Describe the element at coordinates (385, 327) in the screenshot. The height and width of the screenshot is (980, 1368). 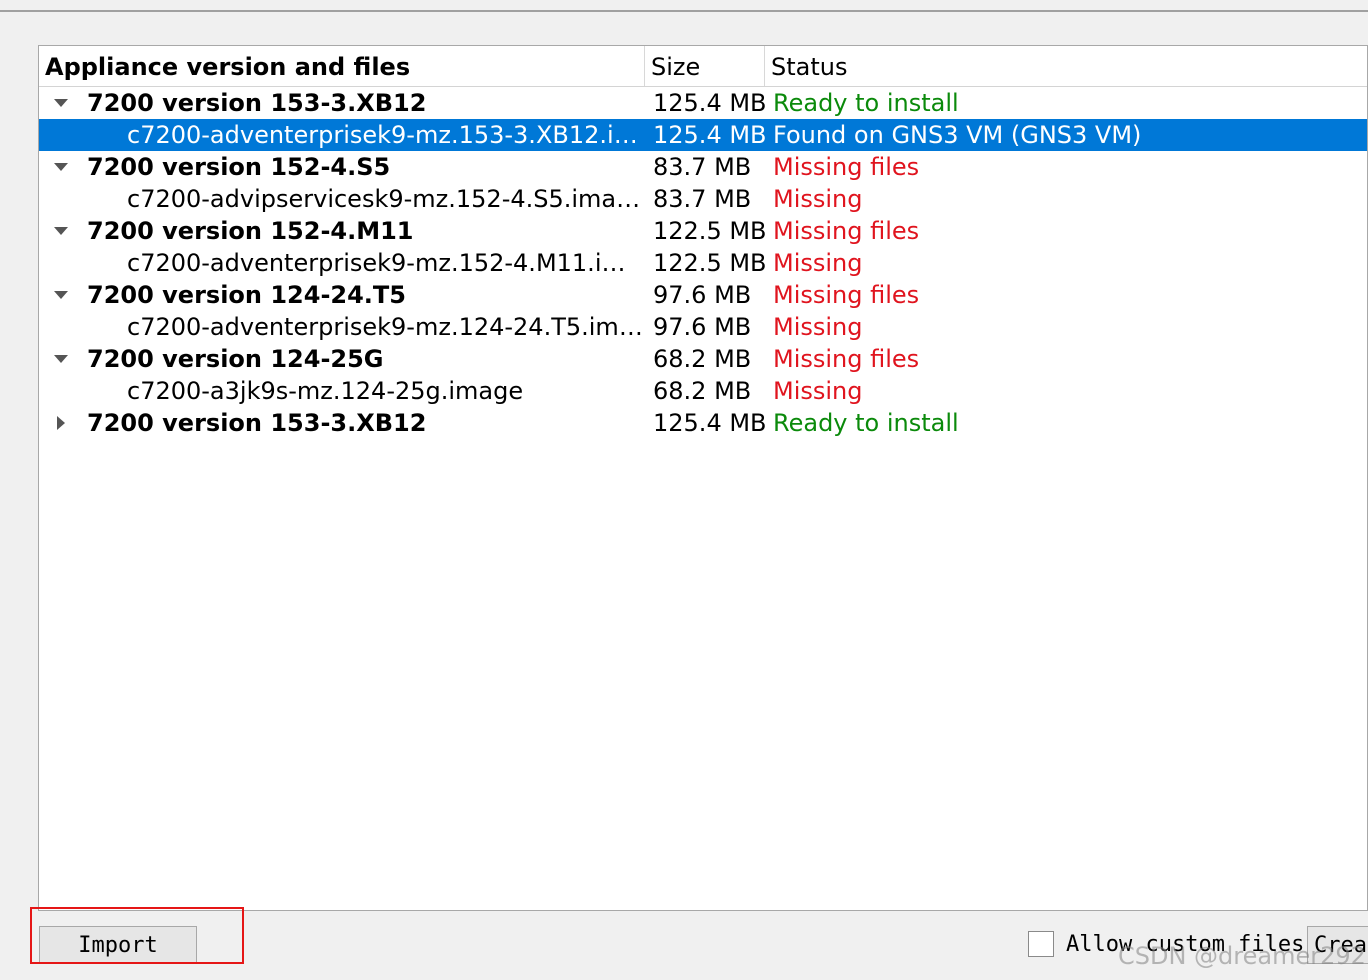
I see `file-name: c7200-adventerprisek9-mz.124-24.T5.image` at that location.